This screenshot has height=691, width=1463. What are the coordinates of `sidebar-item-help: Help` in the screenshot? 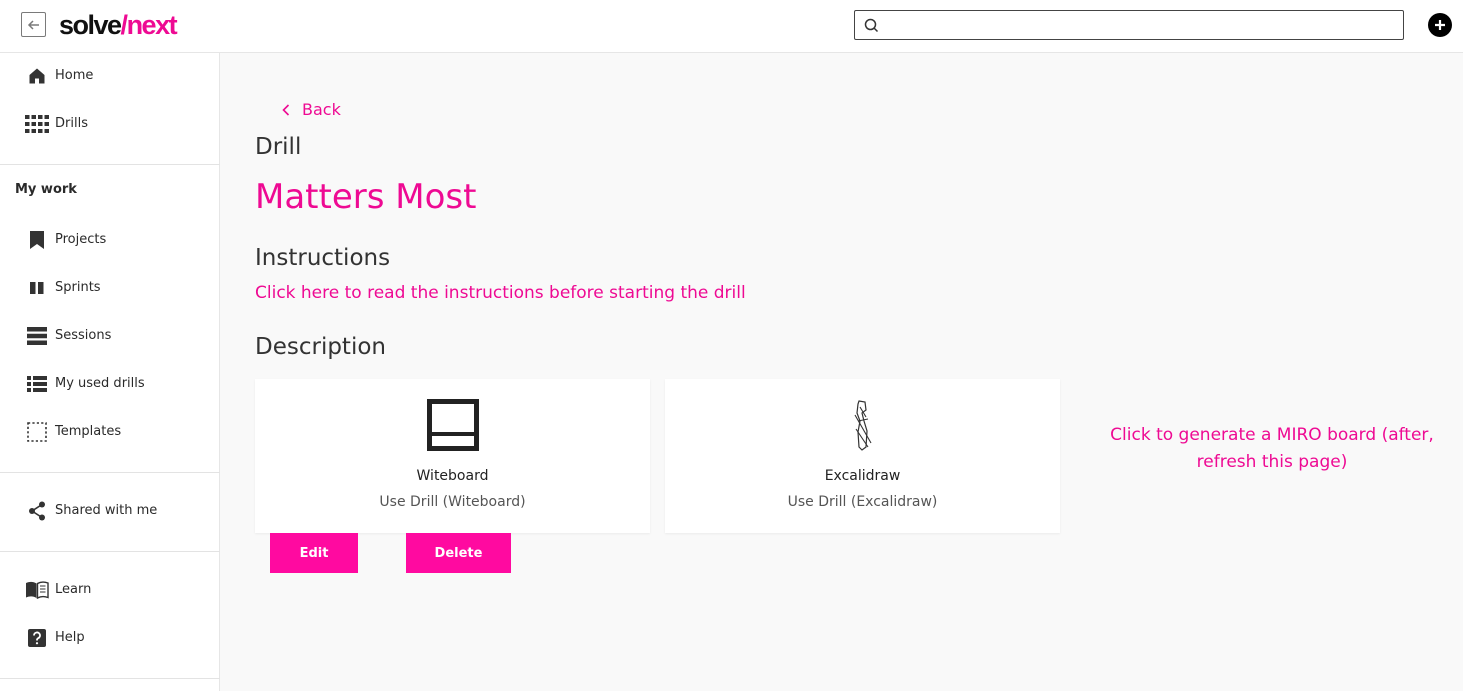 It's located at (110, 638).